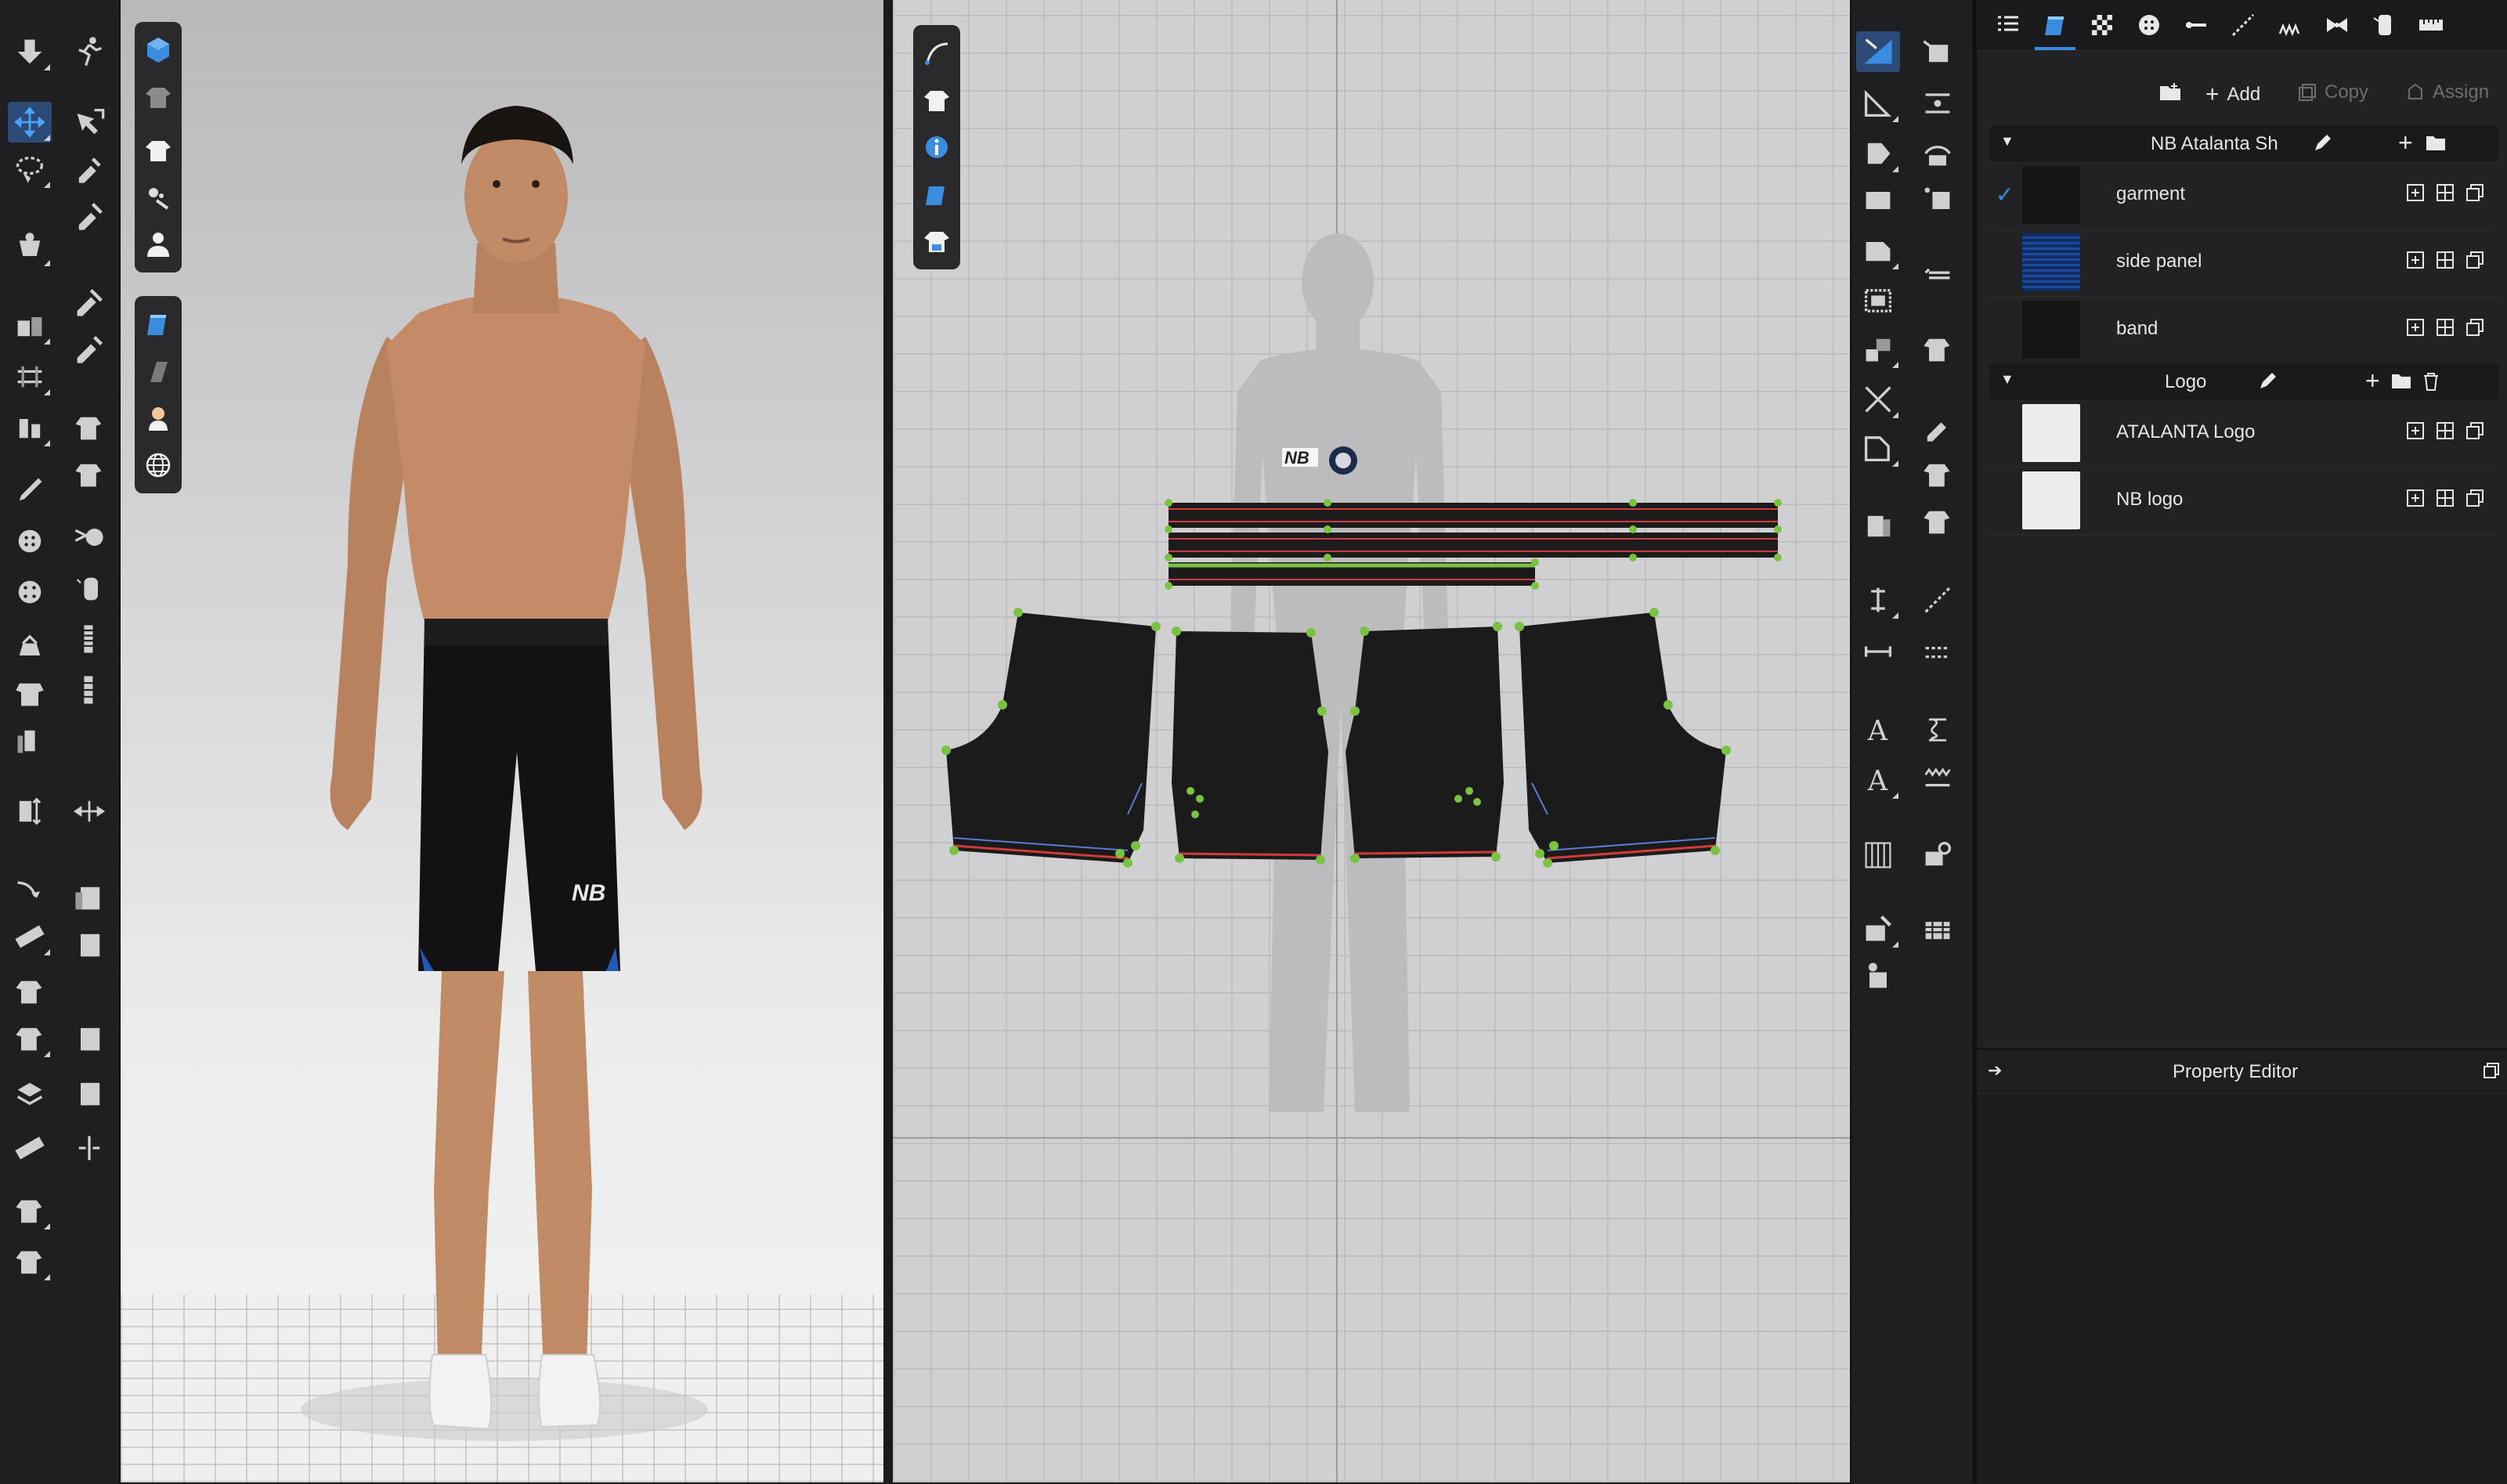  Describe the element at coordinates (30, 991) in the screenshot. I see `pattern-tool-icon` at that location.